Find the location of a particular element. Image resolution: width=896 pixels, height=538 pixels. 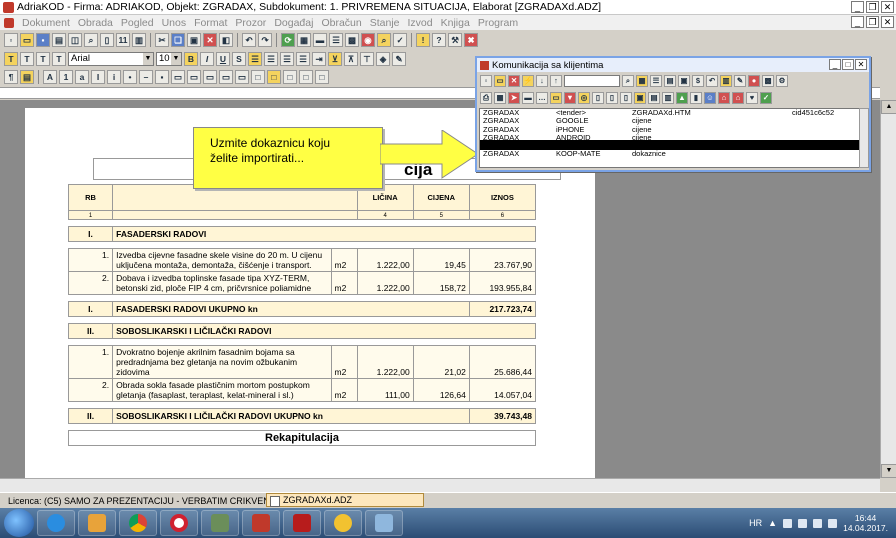

language-indicator: HR is located at coordinates (755, 523).